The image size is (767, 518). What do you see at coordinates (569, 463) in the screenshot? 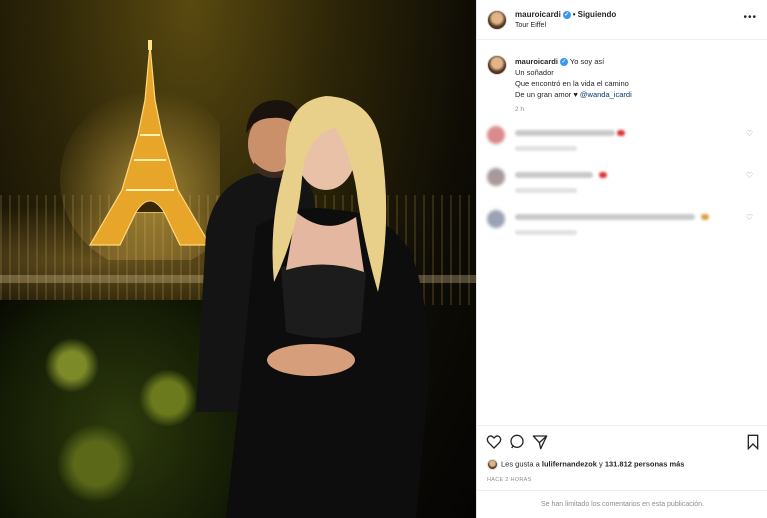
I see `liker-username: lulifernandezok` at bounding box center [569, 463].